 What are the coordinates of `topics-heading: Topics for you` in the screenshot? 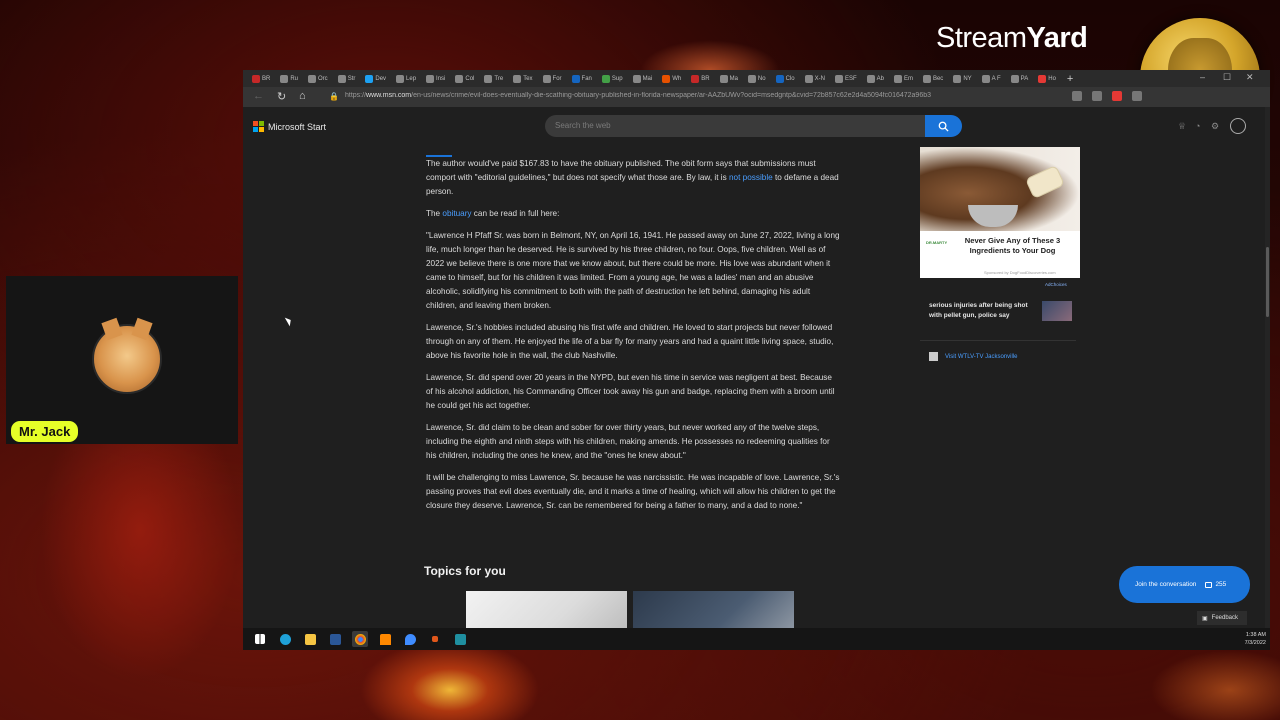 It's located at (465, 571).